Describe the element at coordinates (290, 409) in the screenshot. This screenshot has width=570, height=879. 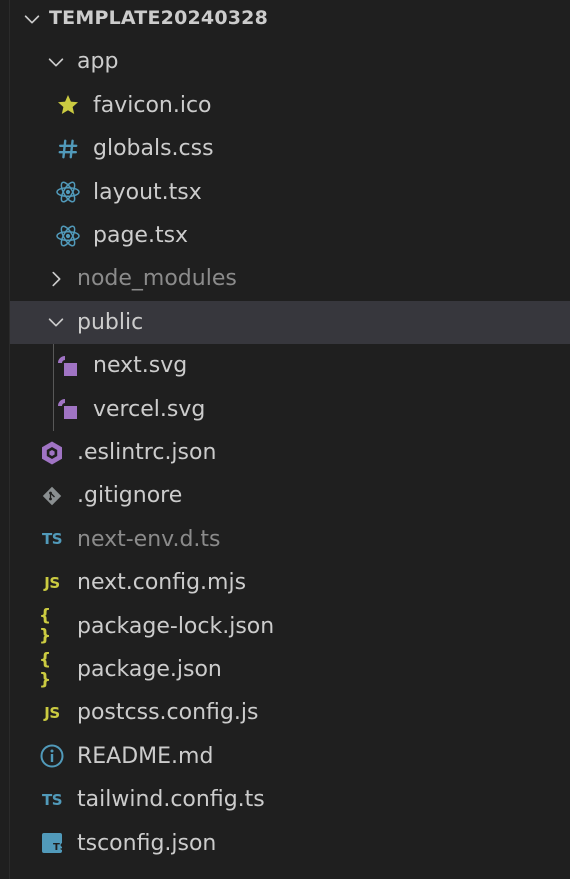
I see `tree-file-vercel-svg: vercel.svg` at that location.